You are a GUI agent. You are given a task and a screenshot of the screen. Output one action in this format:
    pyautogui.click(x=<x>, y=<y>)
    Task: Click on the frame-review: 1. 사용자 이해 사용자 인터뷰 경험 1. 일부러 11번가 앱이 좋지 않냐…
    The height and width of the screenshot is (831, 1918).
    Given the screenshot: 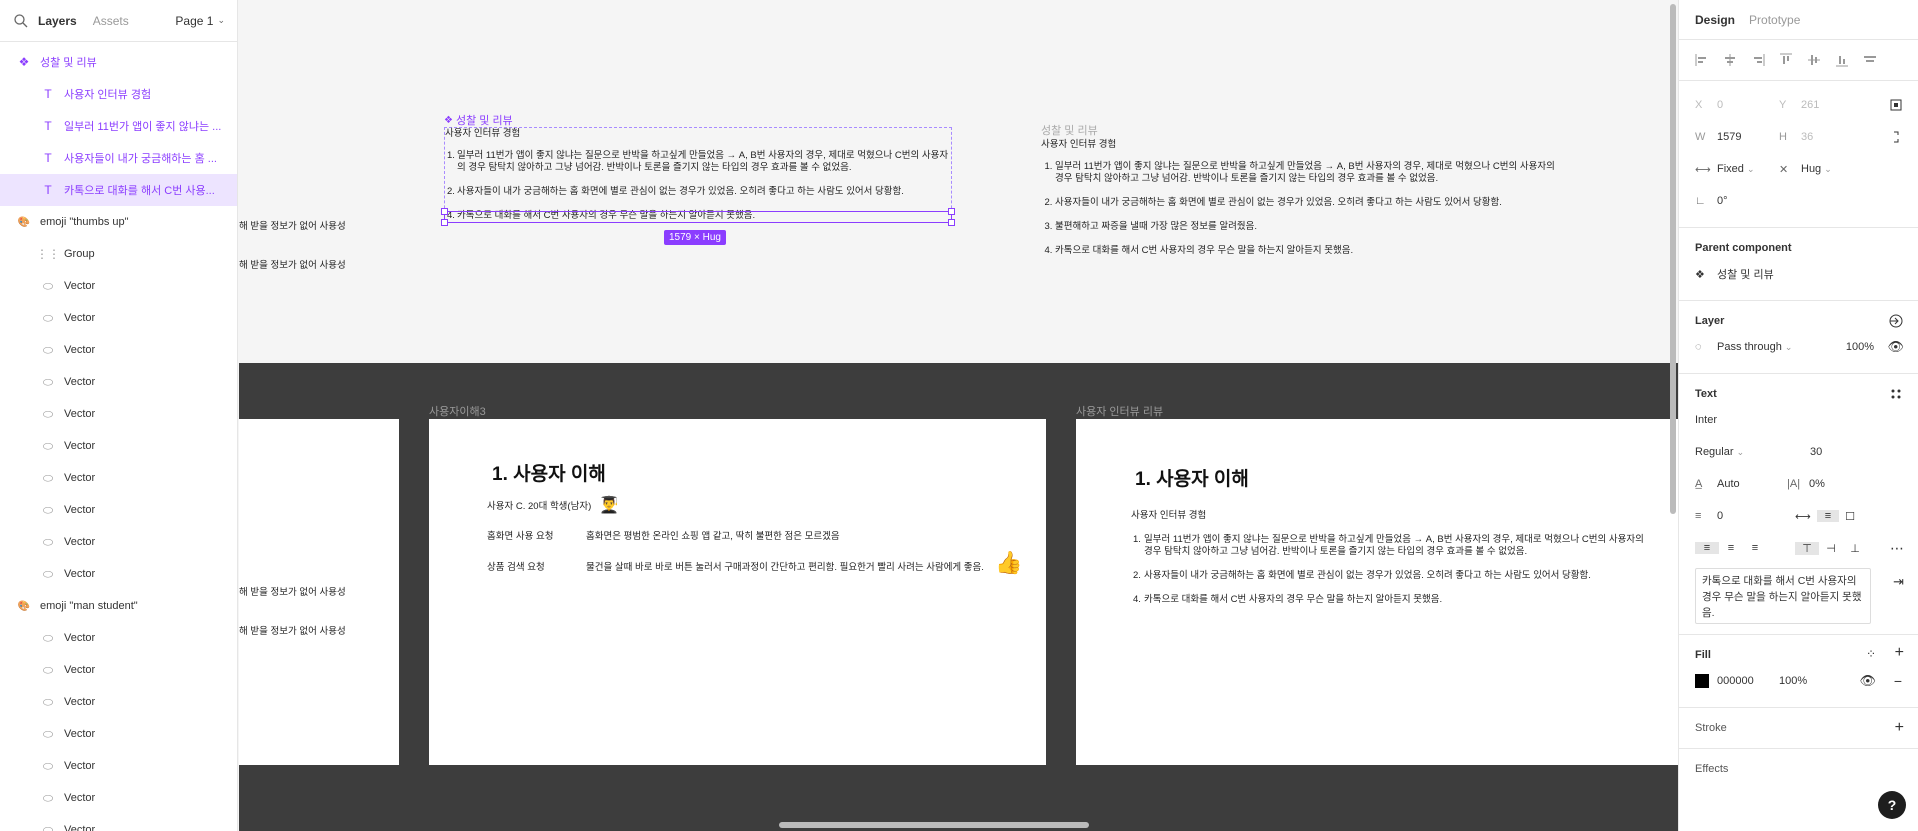 What is the action you would take?
    pyautogui.click(x=1377, y=592)
    